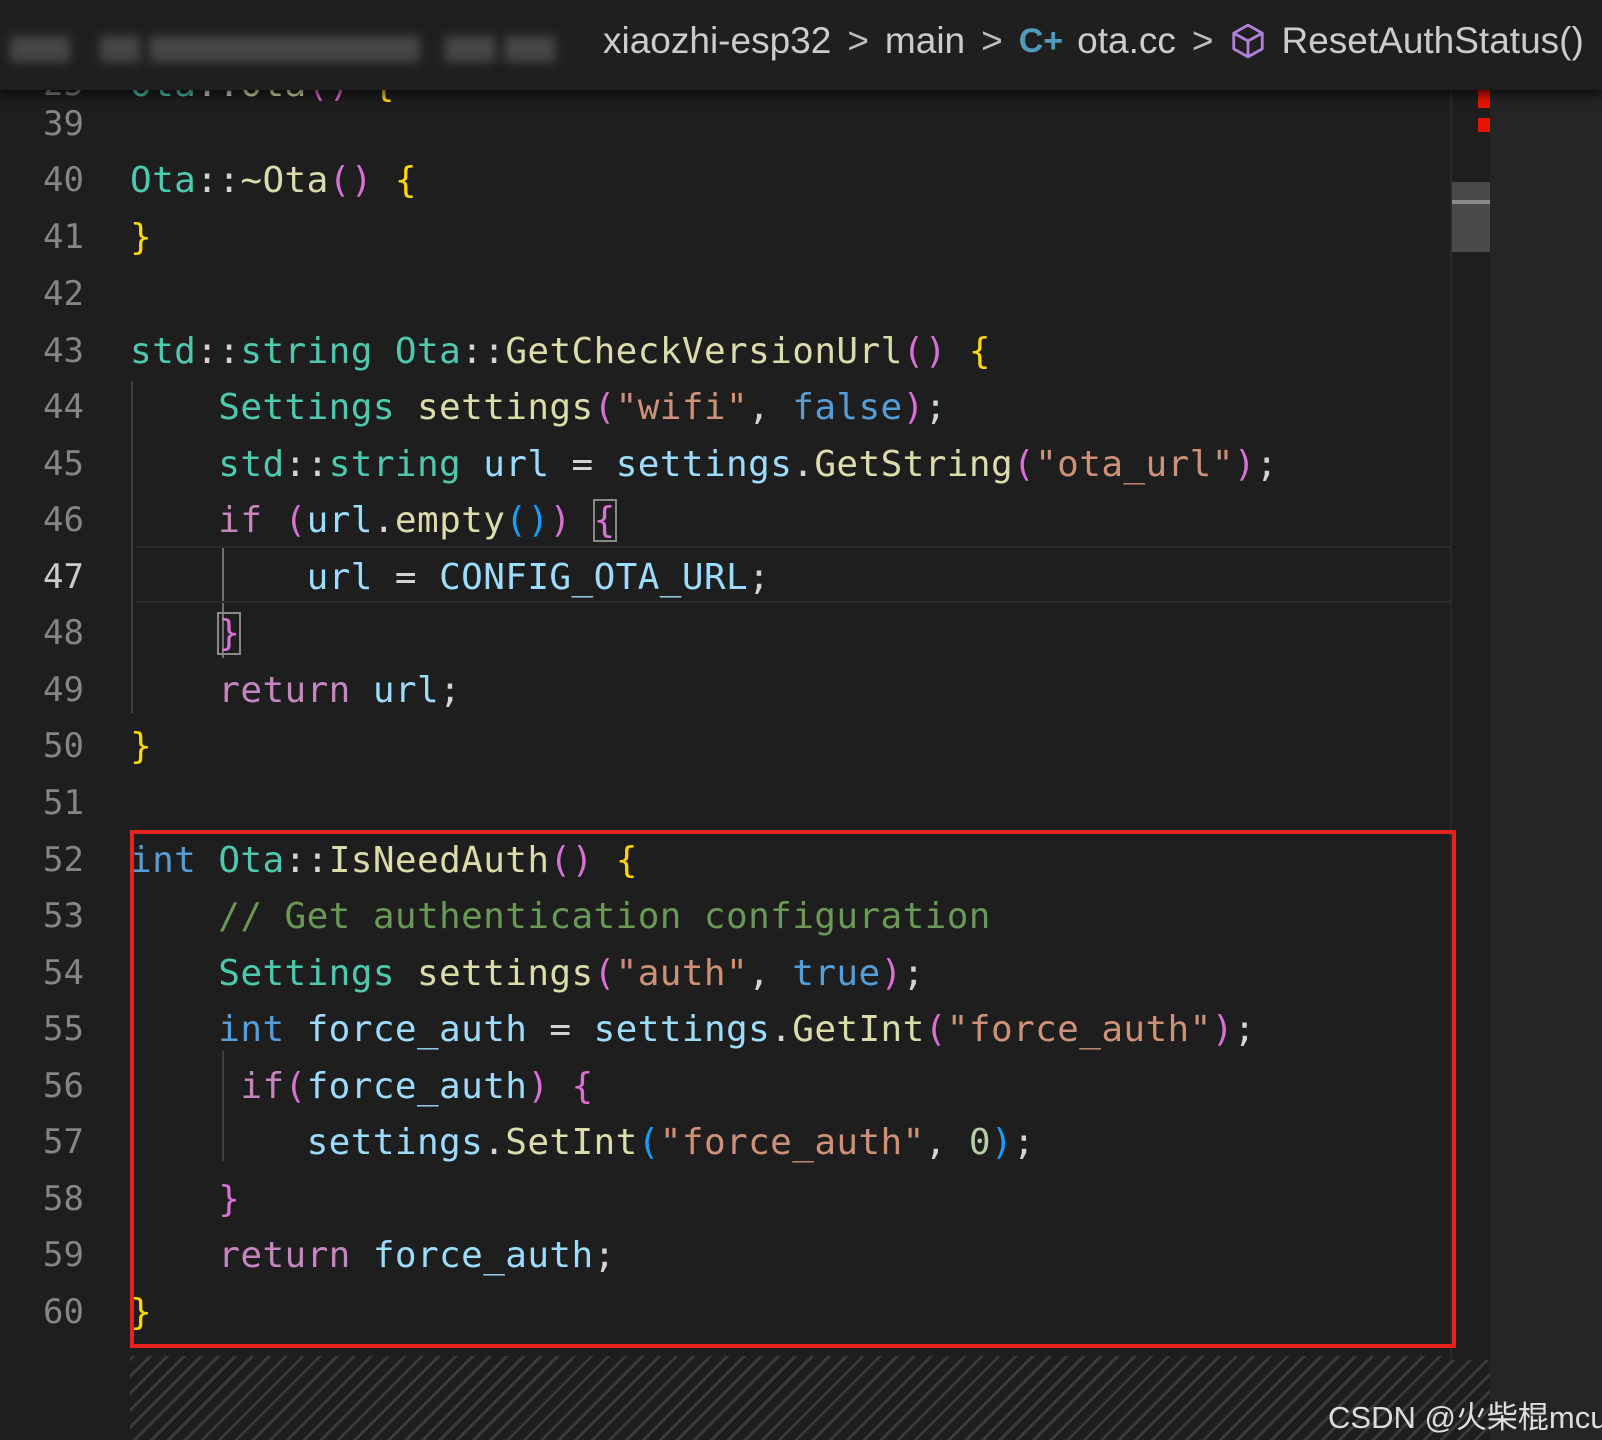 The width and height of the screenshot is (1602, 1440). I want to click on line-number: 49, so click(63, 690).